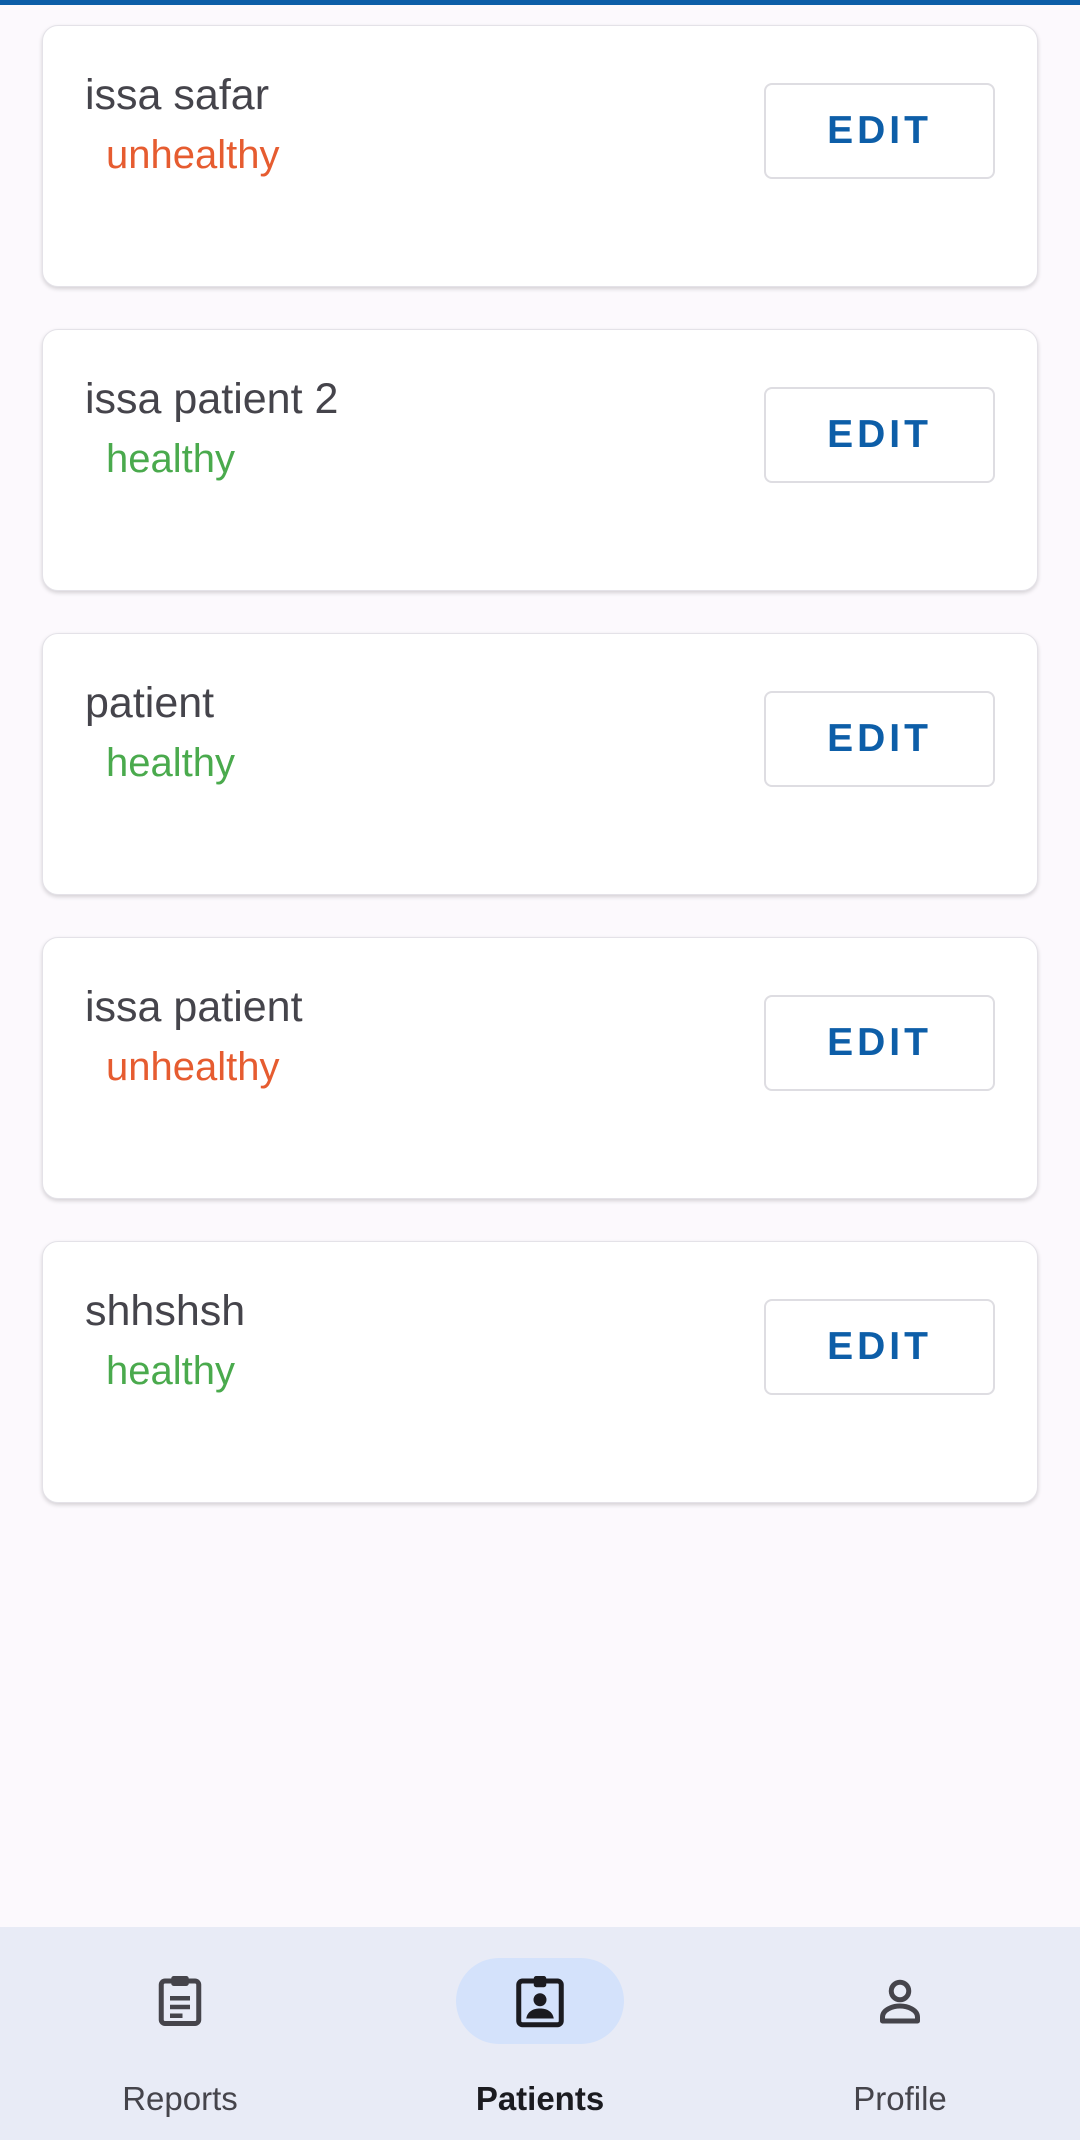 The height and width of the screenshot is (2140, 1080). I want to click on top-accent-bar, so click(540, 2).